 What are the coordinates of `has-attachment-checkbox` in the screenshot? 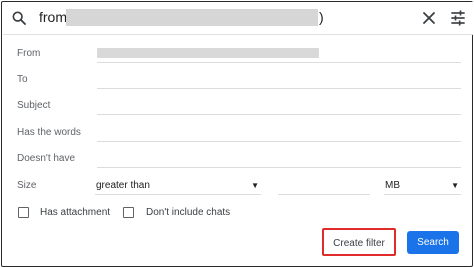 It's located at (23, 212).